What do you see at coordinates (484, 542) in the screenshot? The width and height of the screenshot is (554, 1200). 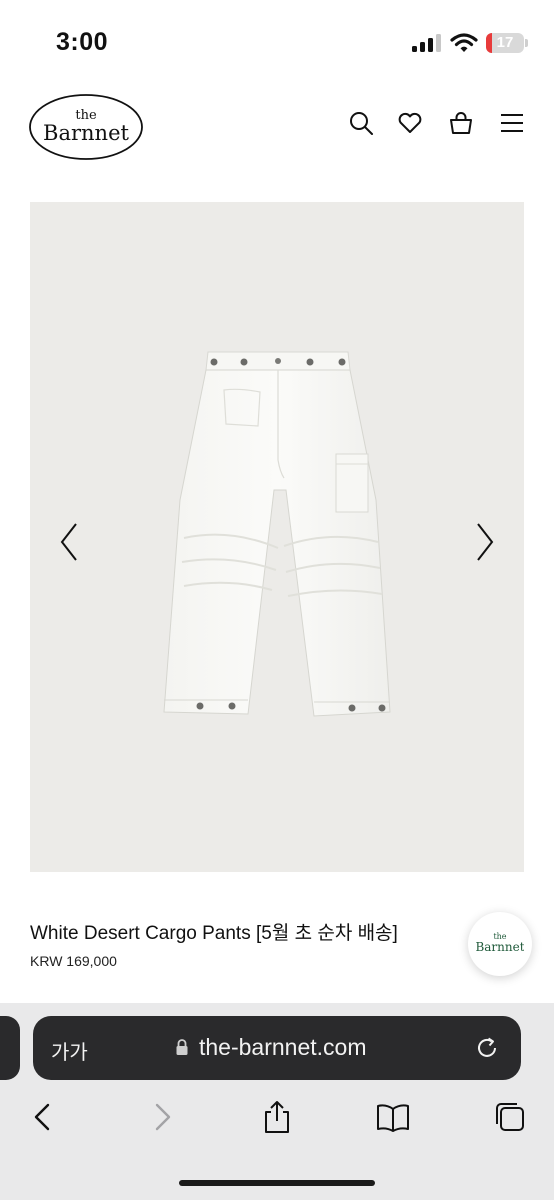 I see `next-image-arrow-icon` at bounding box center [484, 542].